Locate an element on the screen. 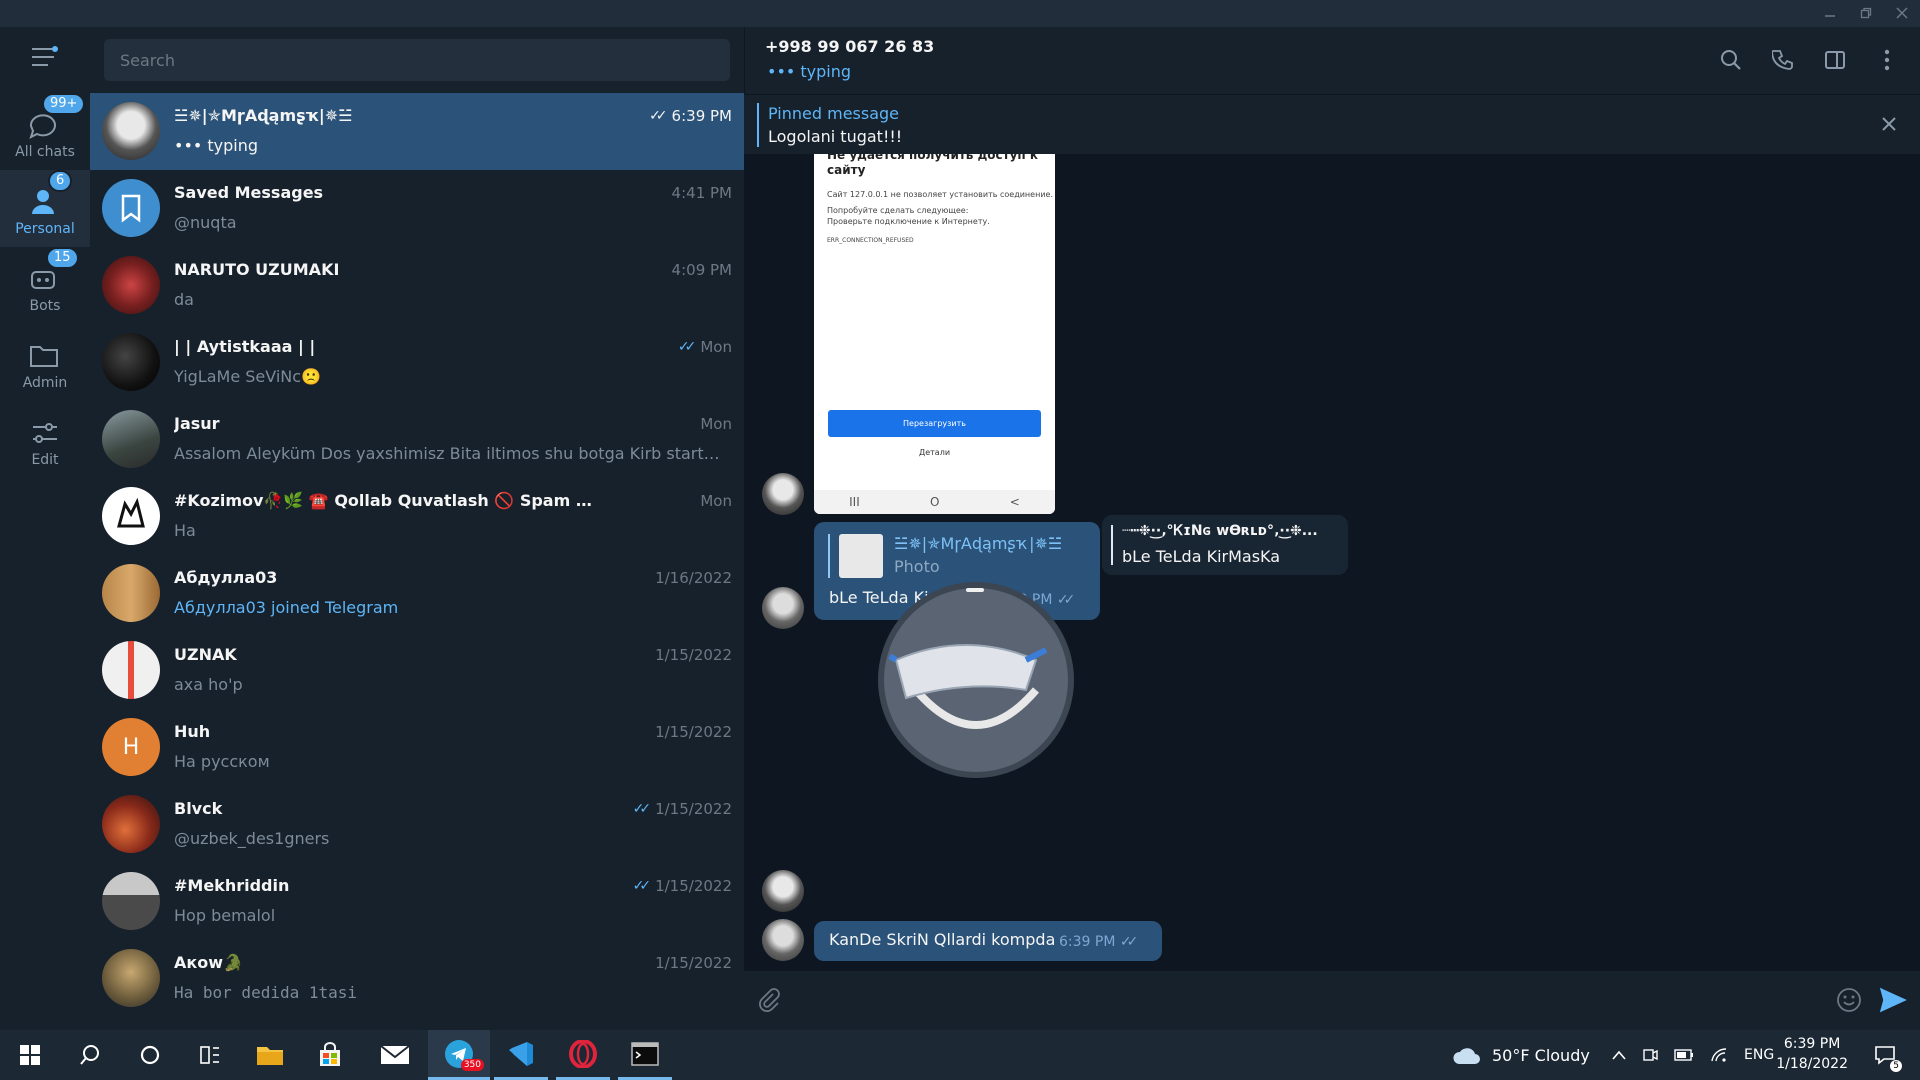  sticker is located at coordinates (976, 680).